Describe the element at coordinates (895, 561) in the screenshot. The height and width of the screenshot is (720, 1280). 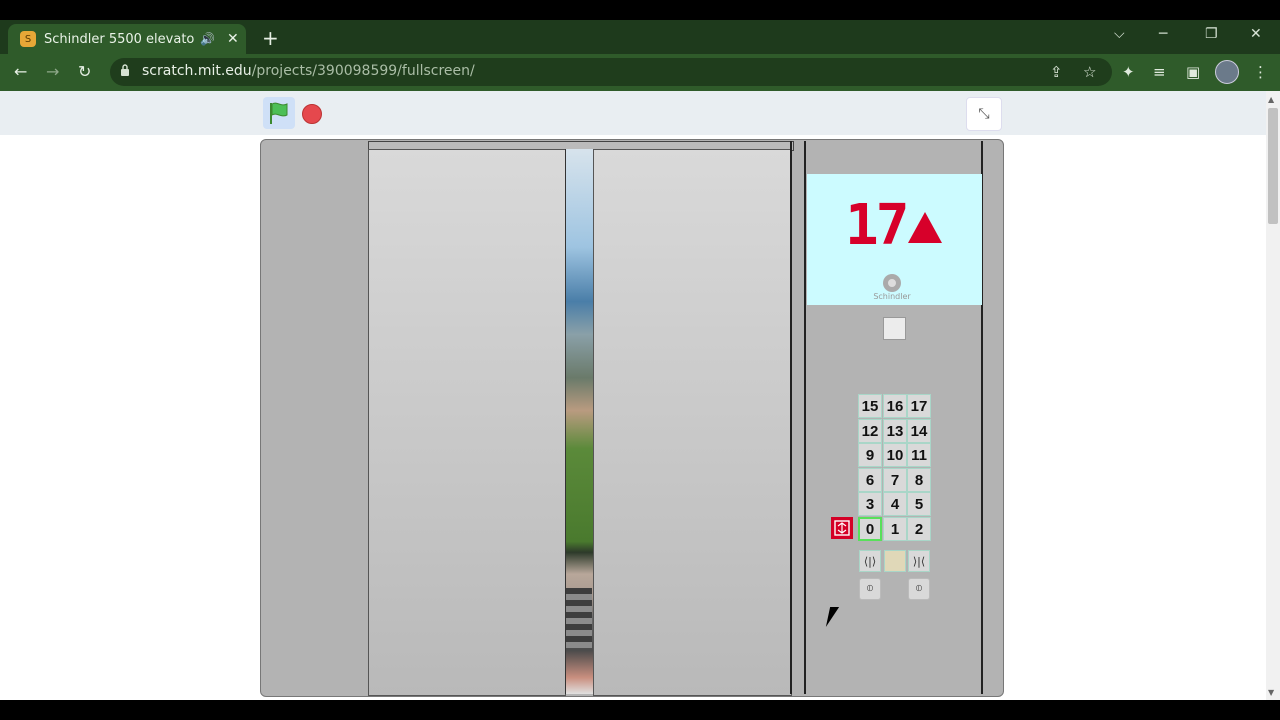
I see `bell-button` at that location.